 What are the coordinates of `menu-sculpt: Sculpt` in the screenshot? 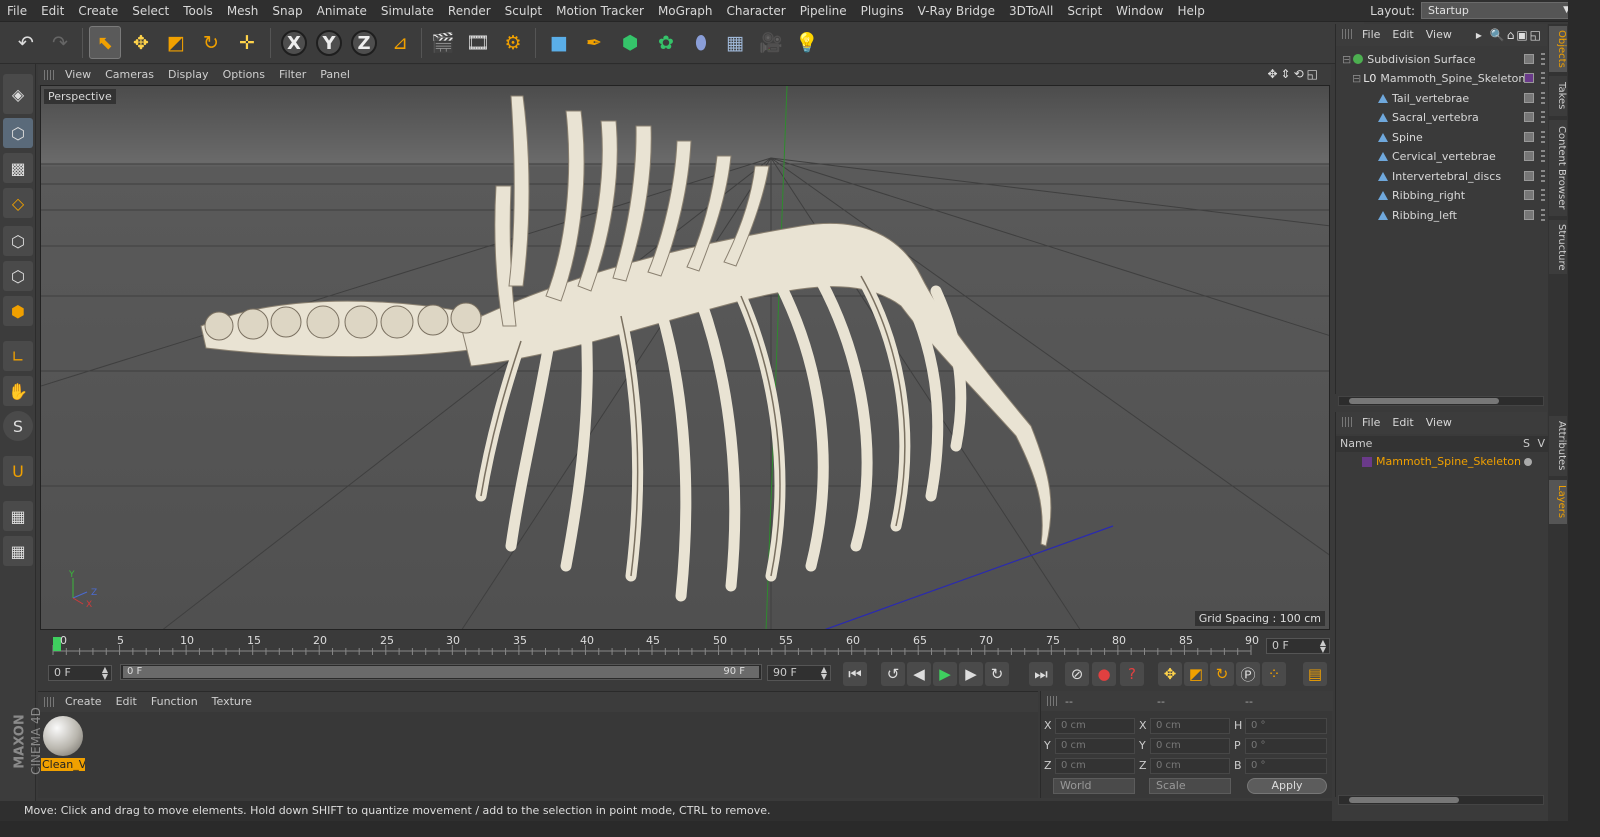 It's located at (523, 11).